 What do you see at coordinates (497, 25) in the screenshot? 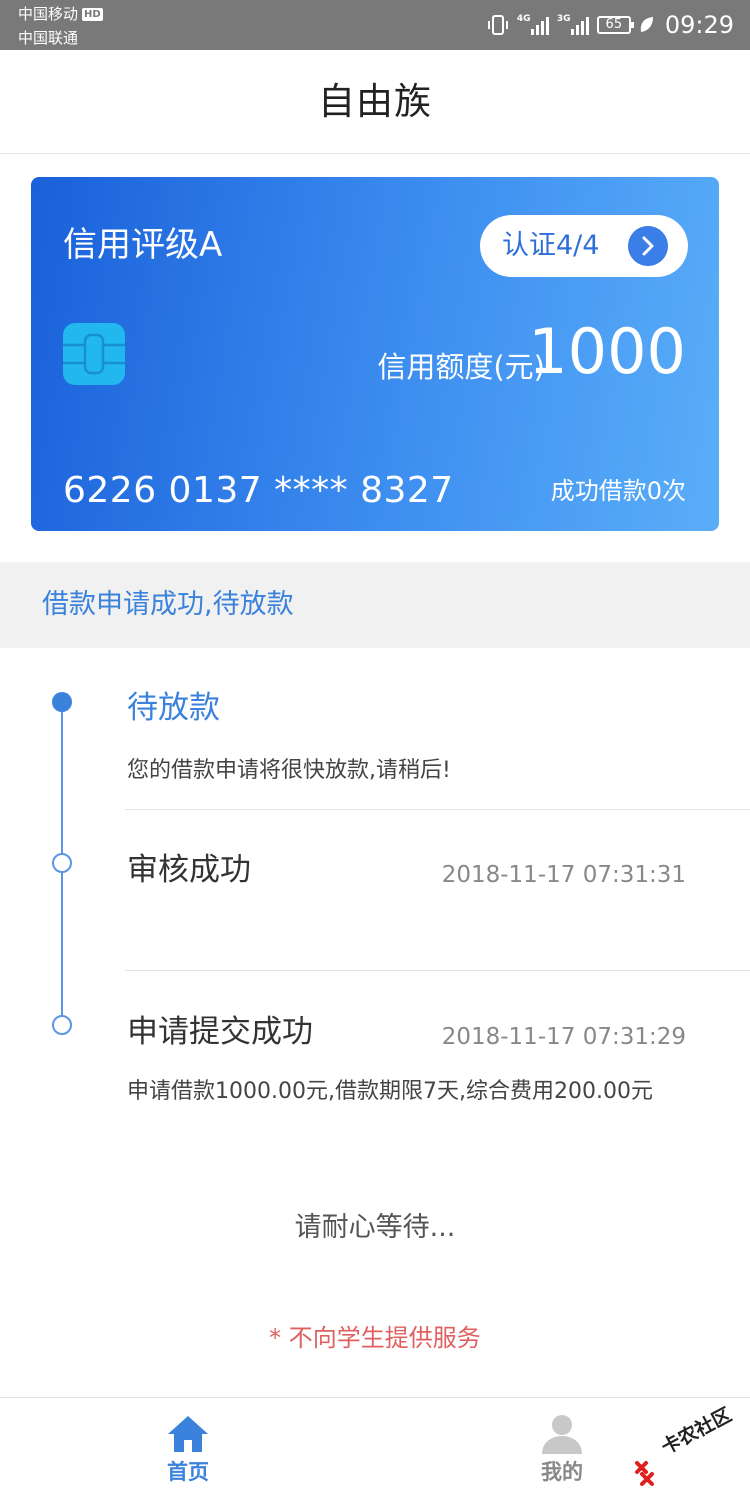
I see `vibrate-icon` at bounding box center [497, 25].